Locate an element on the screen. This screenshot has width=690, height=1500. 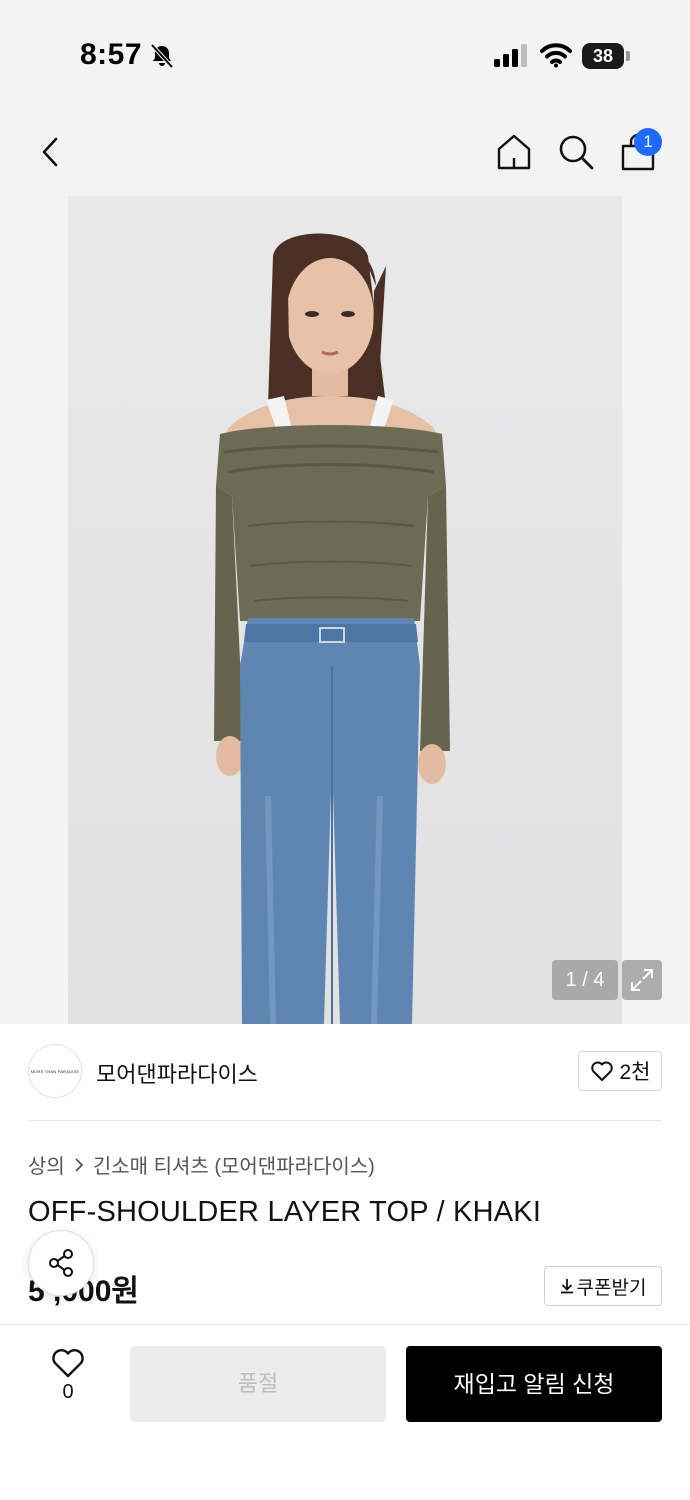
soldout-button: 품절 is located at coordinates (258, 1384).